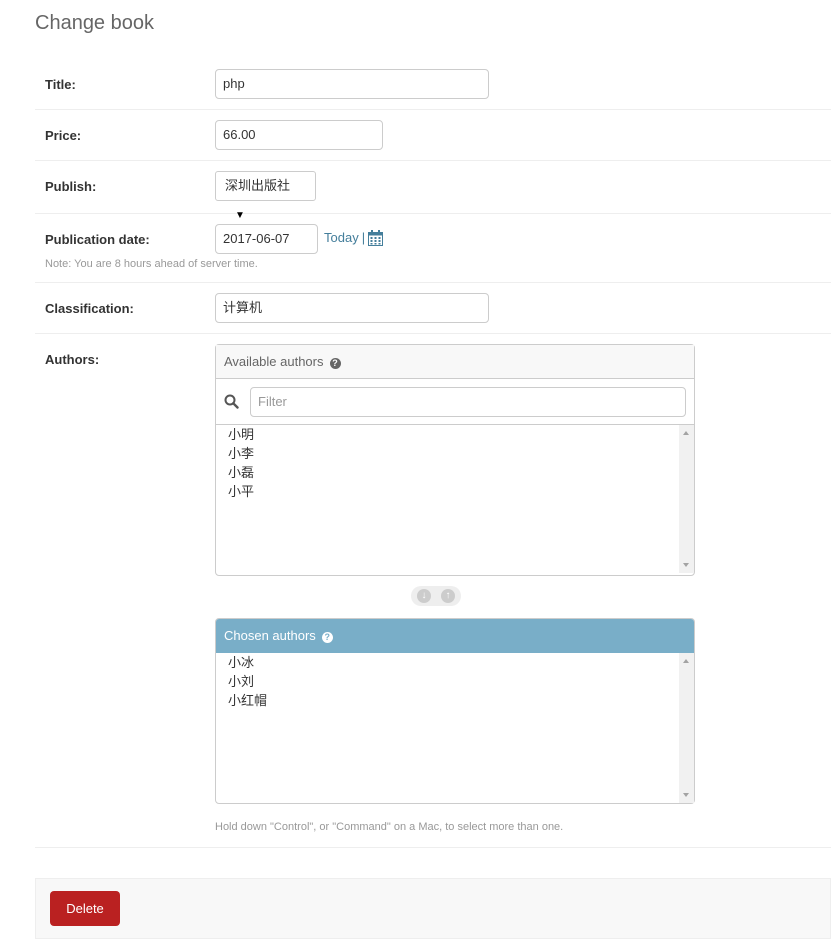  What do you see at coordinates (433, 191) in the screenshot?
I see `form-row-publish: Publish: 深圳出版社▼` at bounding box center [433, 191].